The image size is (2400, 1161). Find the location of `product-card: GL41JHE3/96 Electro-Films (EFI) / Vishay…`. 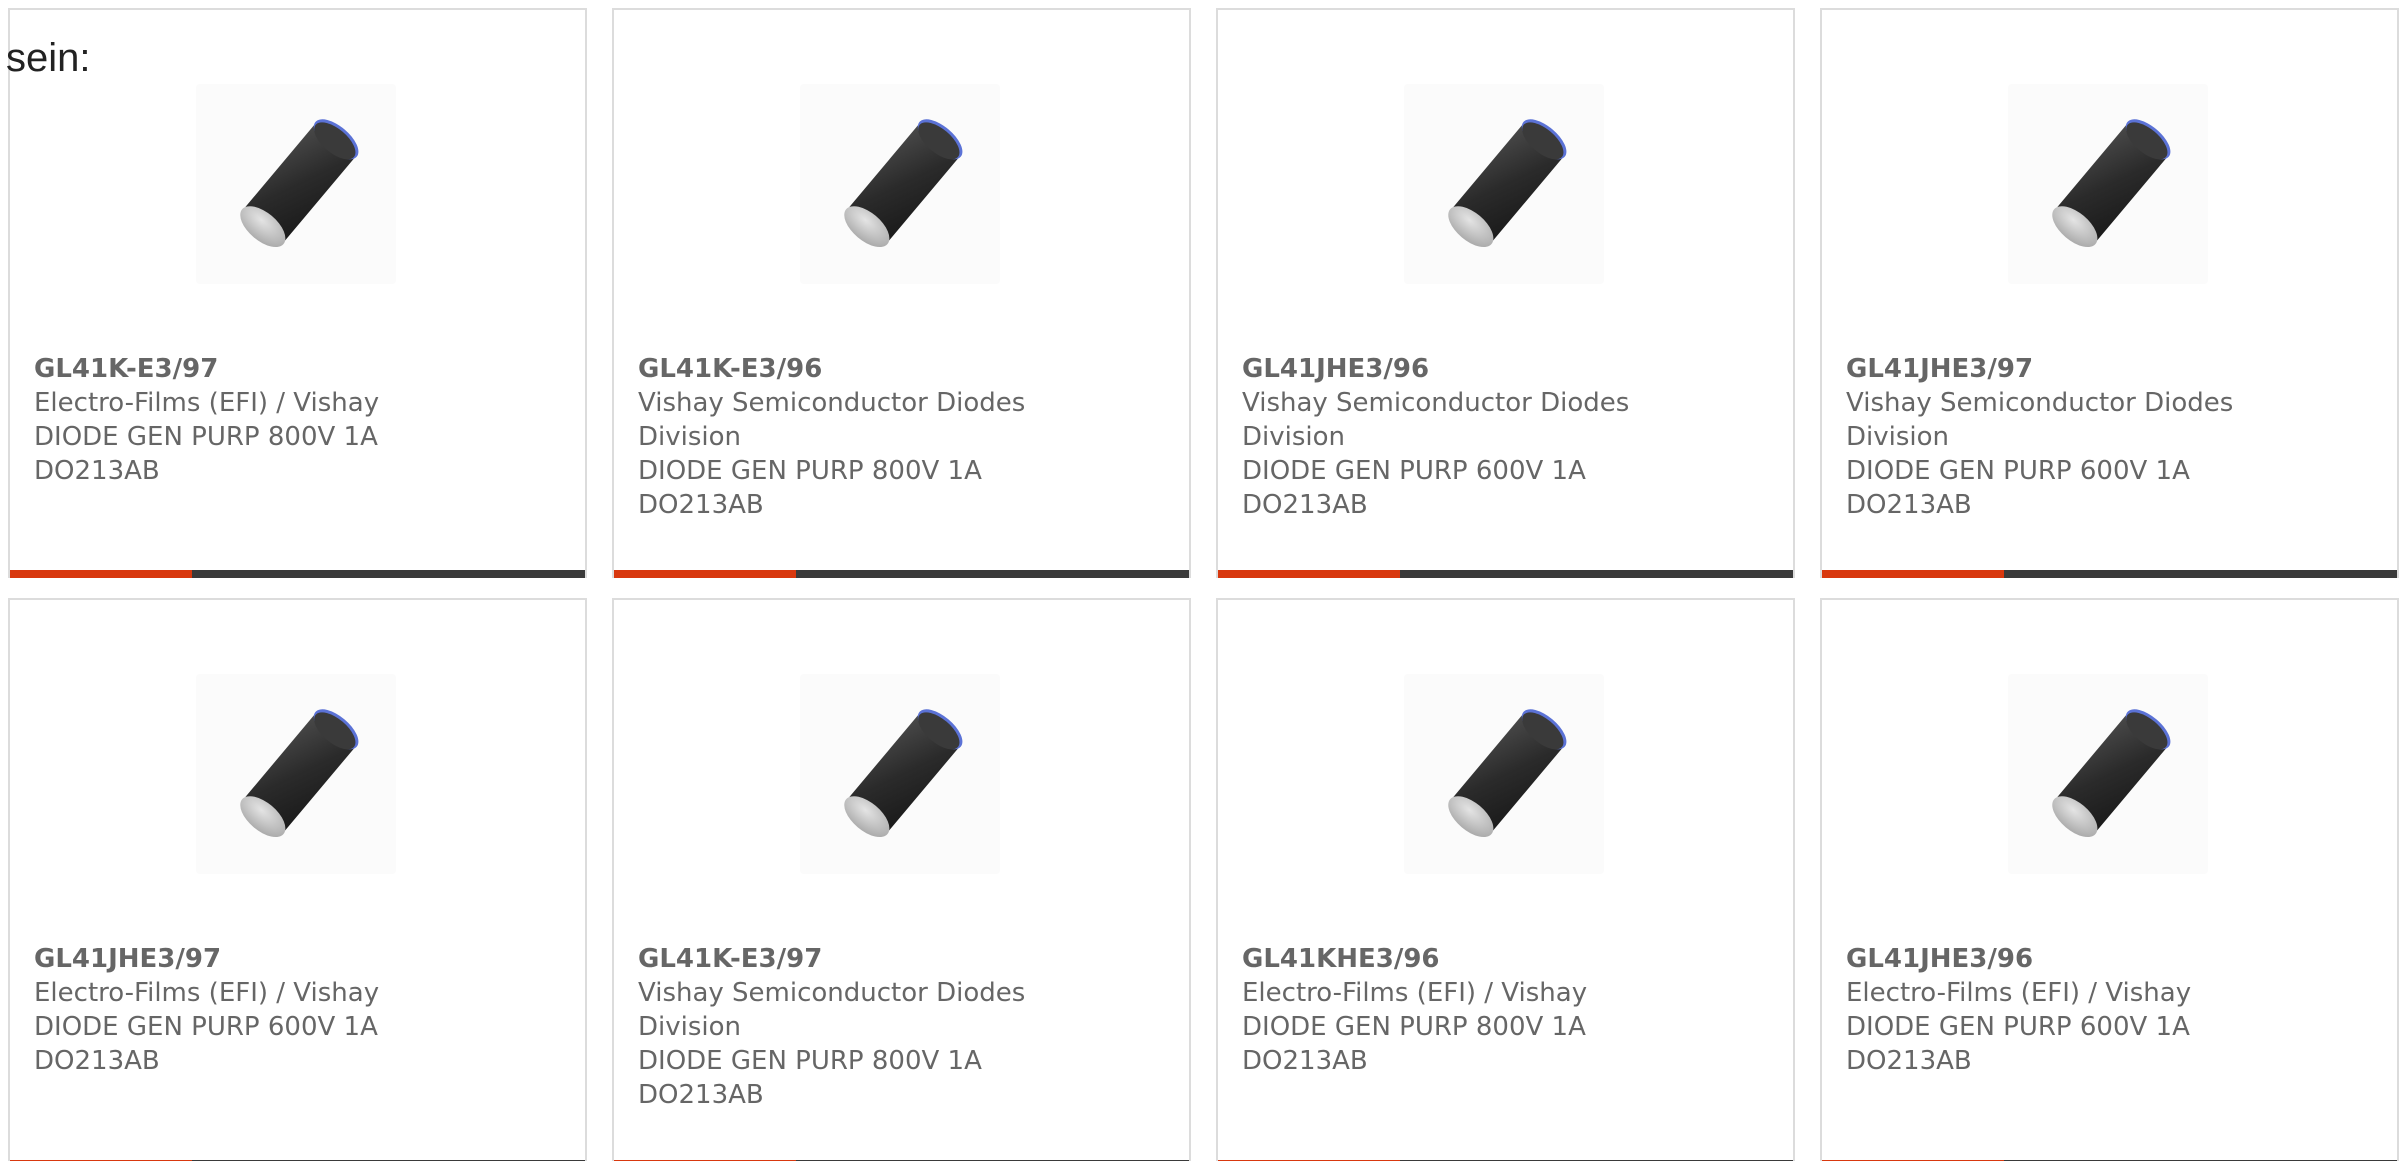

product-card: GL41JHE3/96 Electro-Films (EFI) / Vishay… is located at coordinates (2109, 879).